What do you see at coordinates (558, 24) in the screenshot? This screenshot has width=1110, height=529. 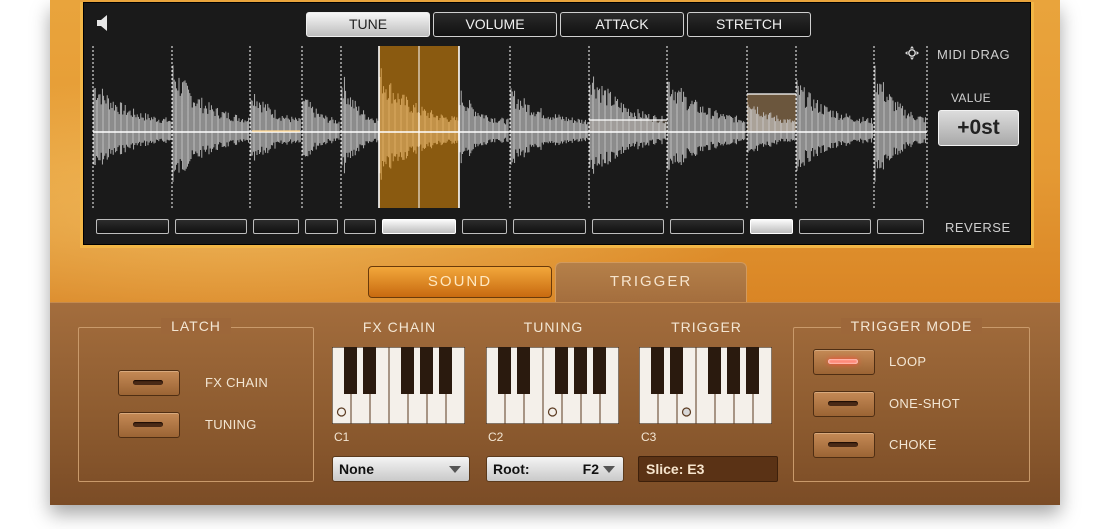 I see `edit-mode-tabs: TUNE VOLUME ATTACK STRETCH` at bounding box center [558, 24].